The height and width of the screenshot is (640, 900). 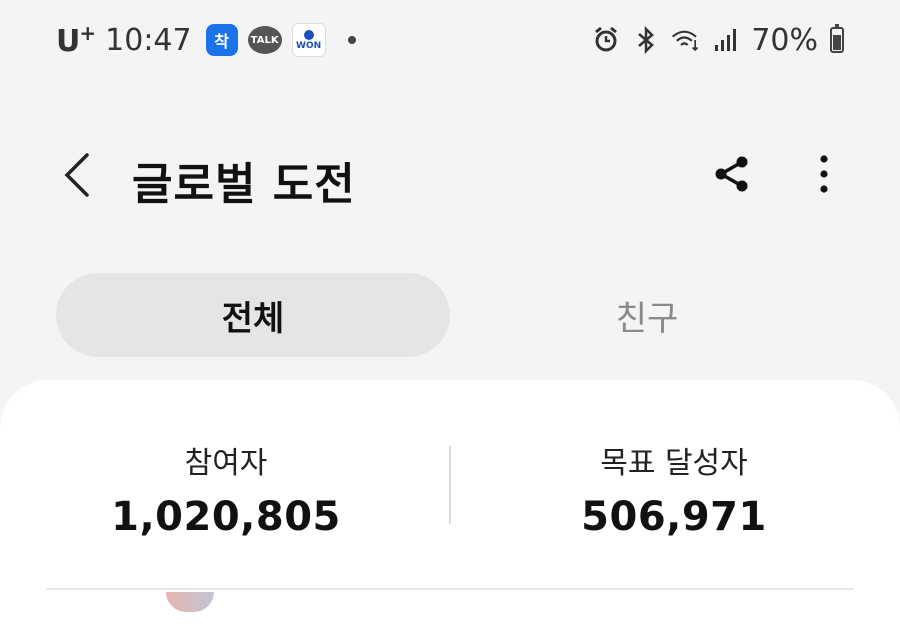 I want to click on achievers-stat: 목표 달성자 506,971, so click(x=674, y=489).